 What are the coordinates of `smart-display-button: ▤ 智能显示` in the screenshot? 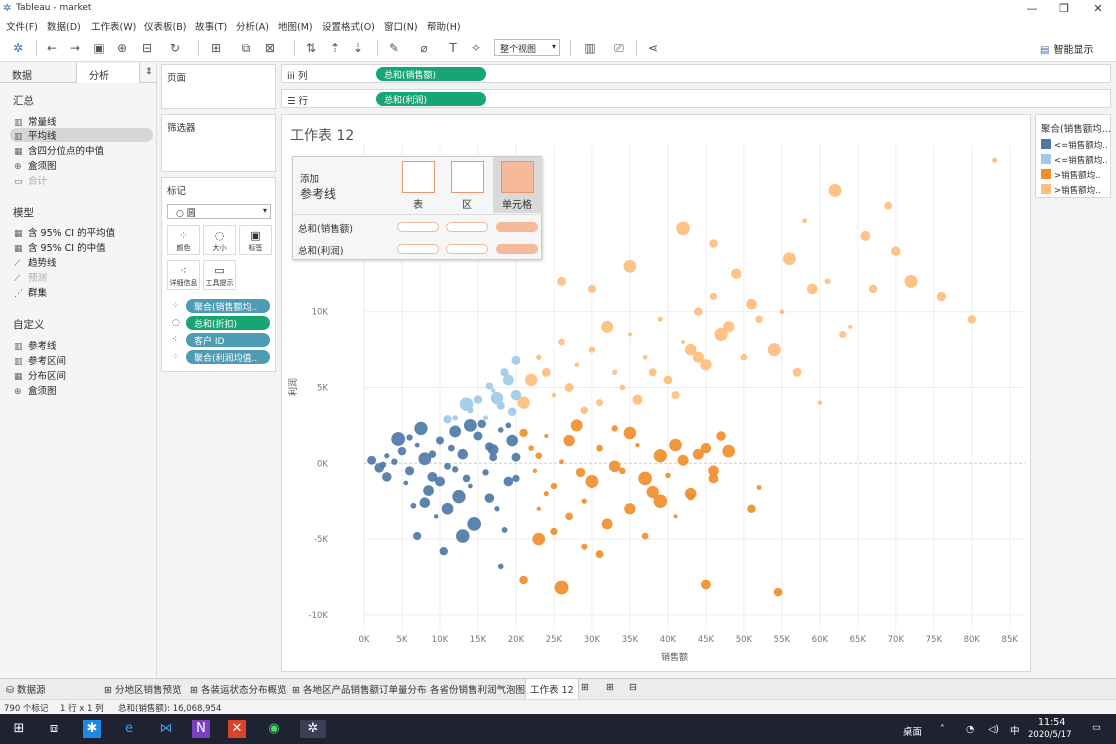 It's located at (1066, 48).